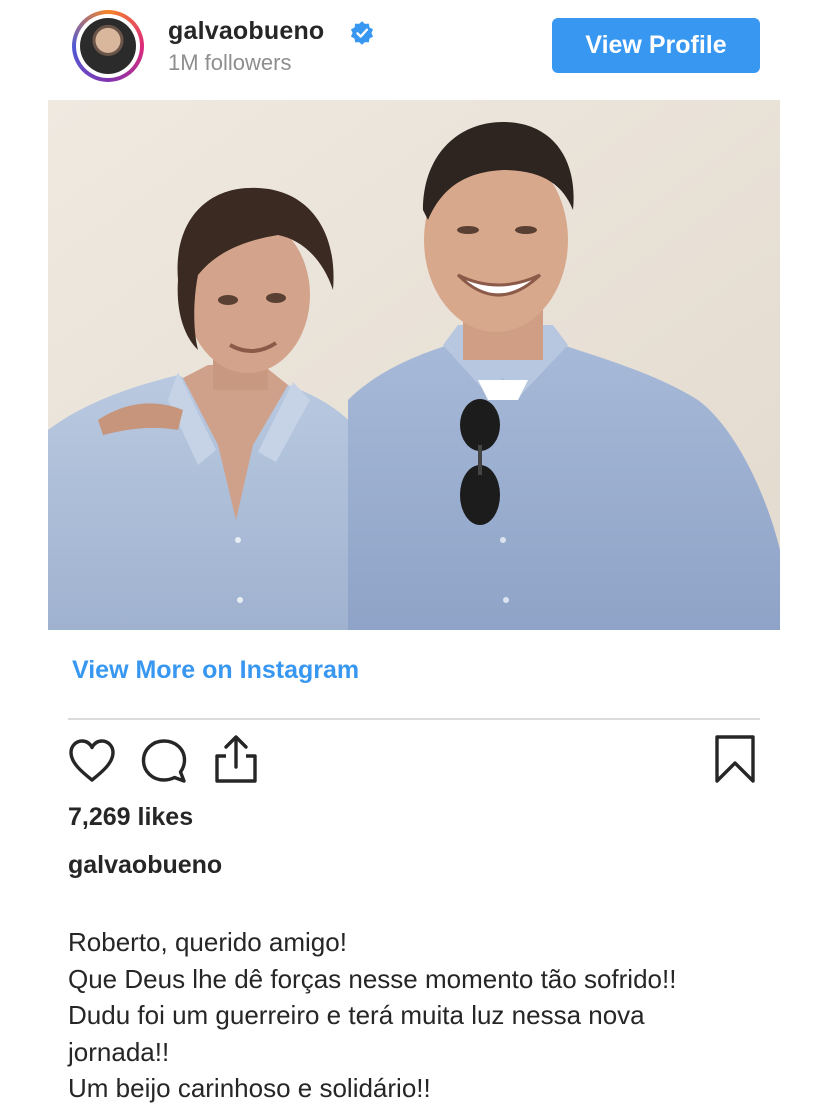 Image resolution: width=828 pixels, height=1105 pixels. Describe the element at coordinates (230, 62) in the screenshot. I see `follower-count: 1M followers` at that location.